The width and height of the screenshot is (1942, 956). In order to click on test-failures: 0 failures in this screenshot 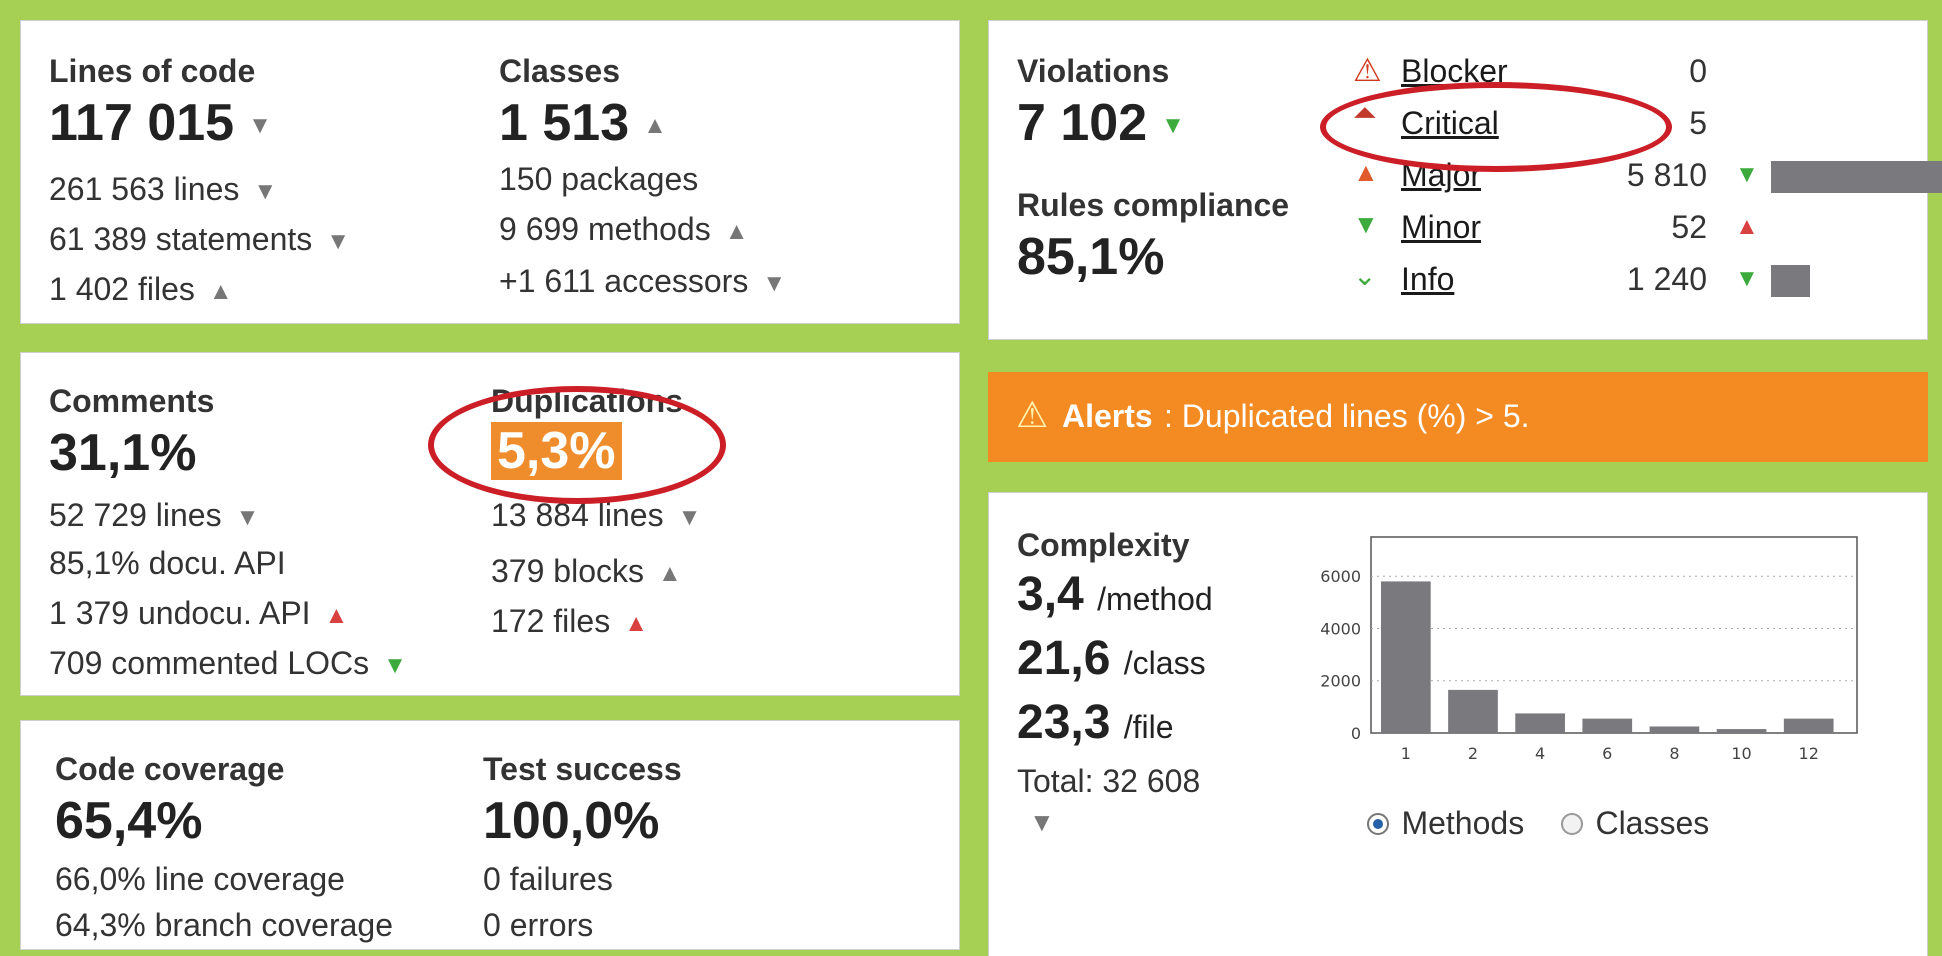, I will do `click(548, 879)`.